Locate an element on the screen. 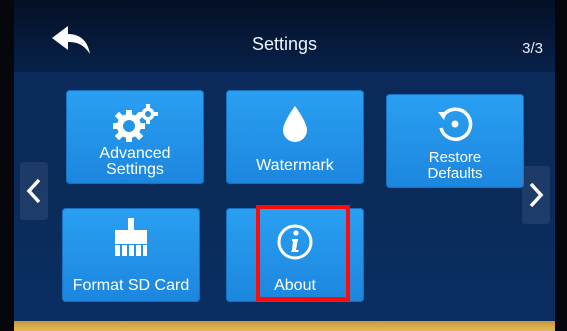 This screenshot has width=567, height=331. water-drop-icon is located at coordinates (295, 124).